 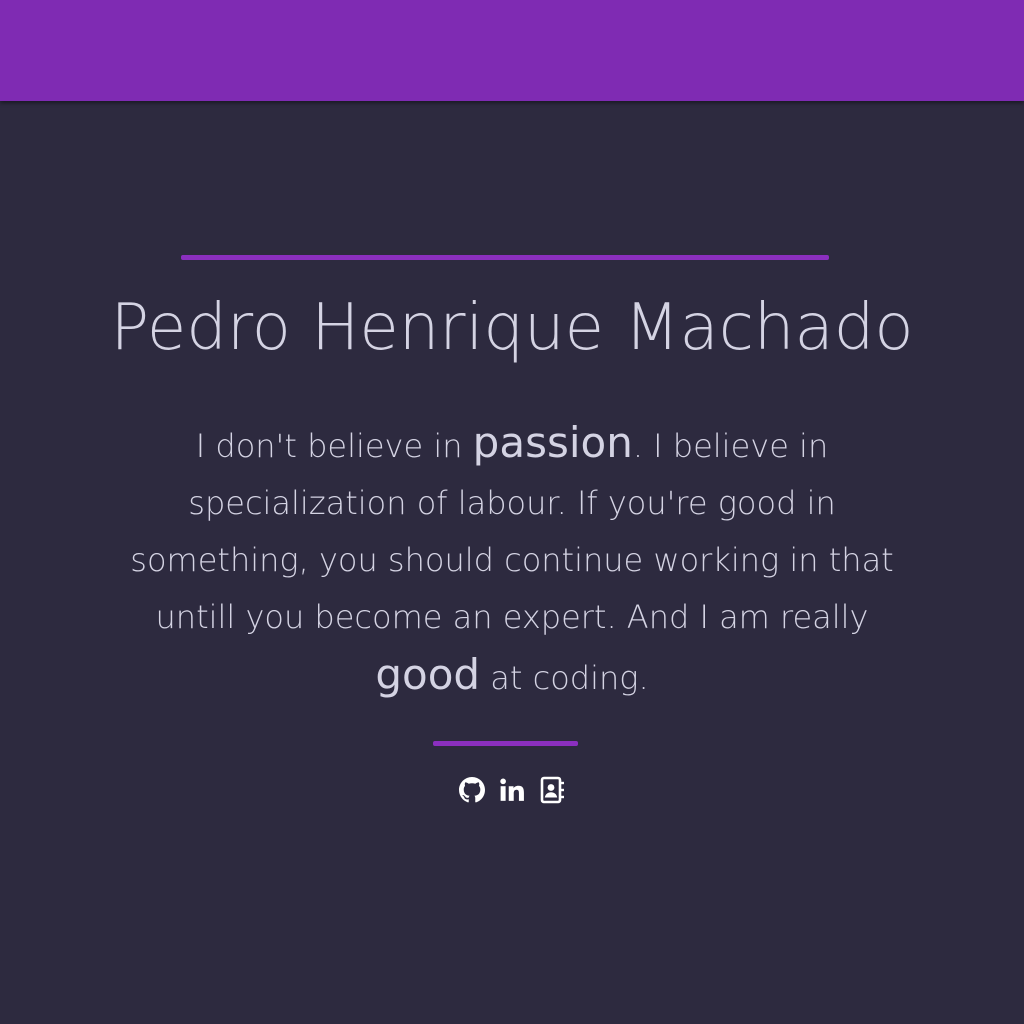 I want to click on contact-link, so click(x=552, y=790).